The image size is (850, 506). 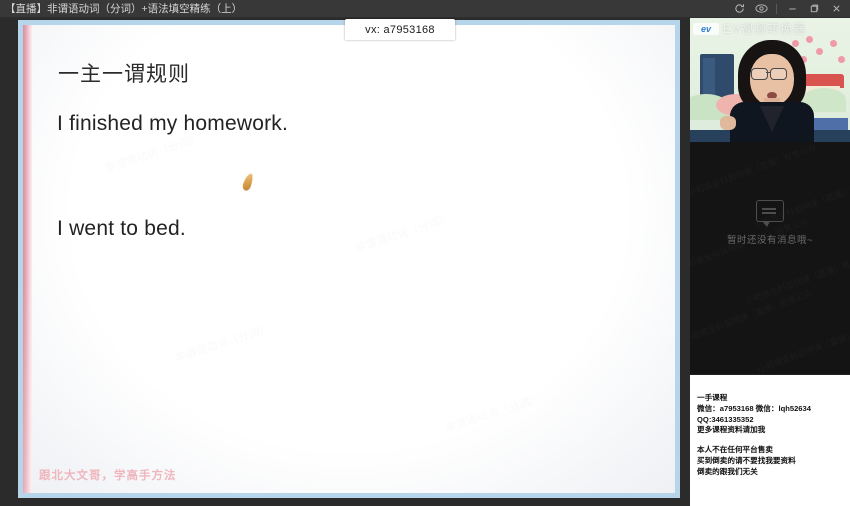 I want to click on contact-notice-block: 本人不在任何平台售卖 买到倒卖的请不要找我要资料 倒卖的跟我们无关, so click(x=771, y=461).